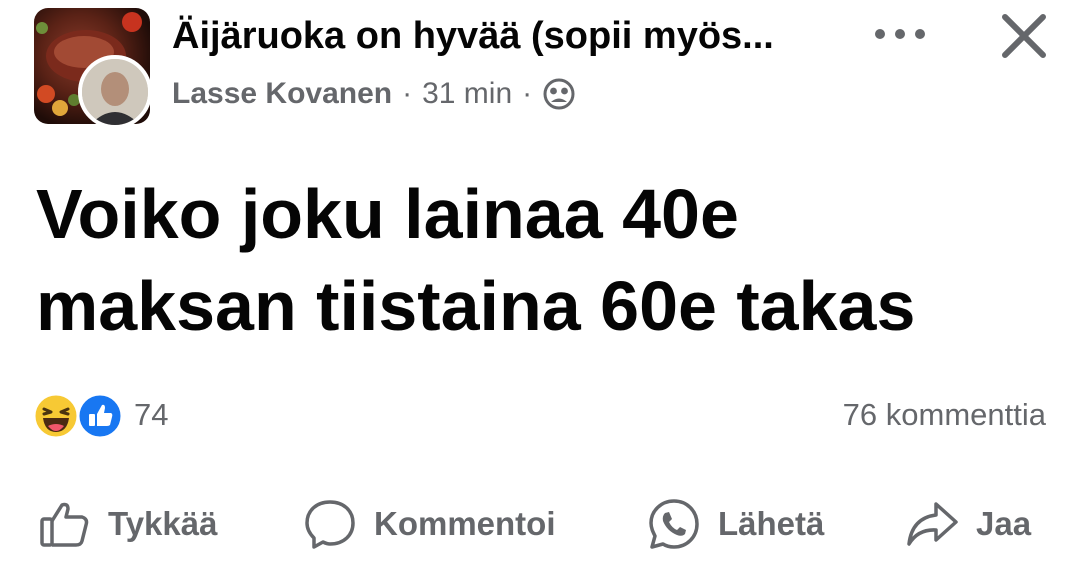 This screenshot has width=1080, height=580. Describe the element at coordinates (944, 415) in the screenshot. I see `comment-count: 76 kommenttia` at that location.